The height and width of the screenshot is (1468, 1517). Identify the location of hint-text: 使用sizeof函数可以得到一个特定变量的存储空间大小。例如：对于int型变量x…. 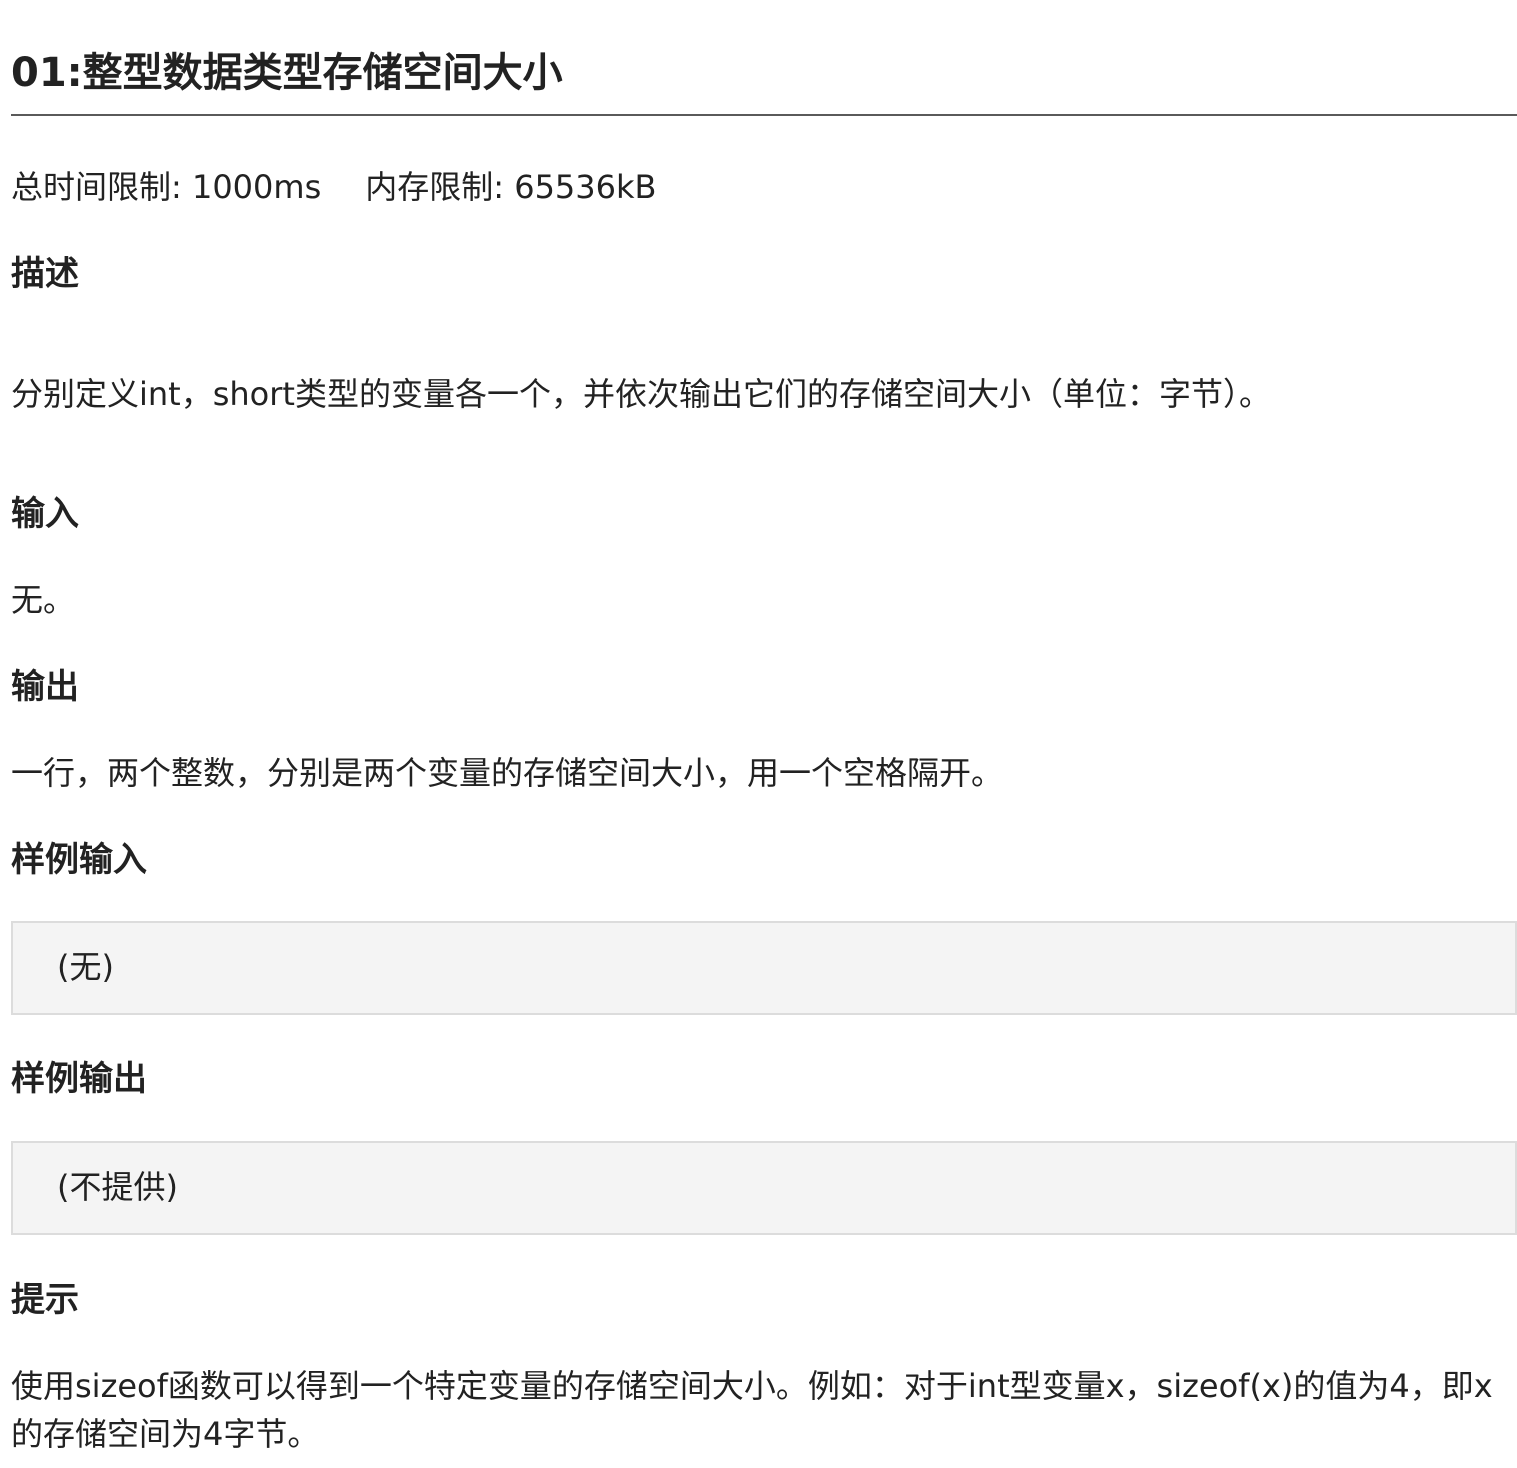
(752, 1410).